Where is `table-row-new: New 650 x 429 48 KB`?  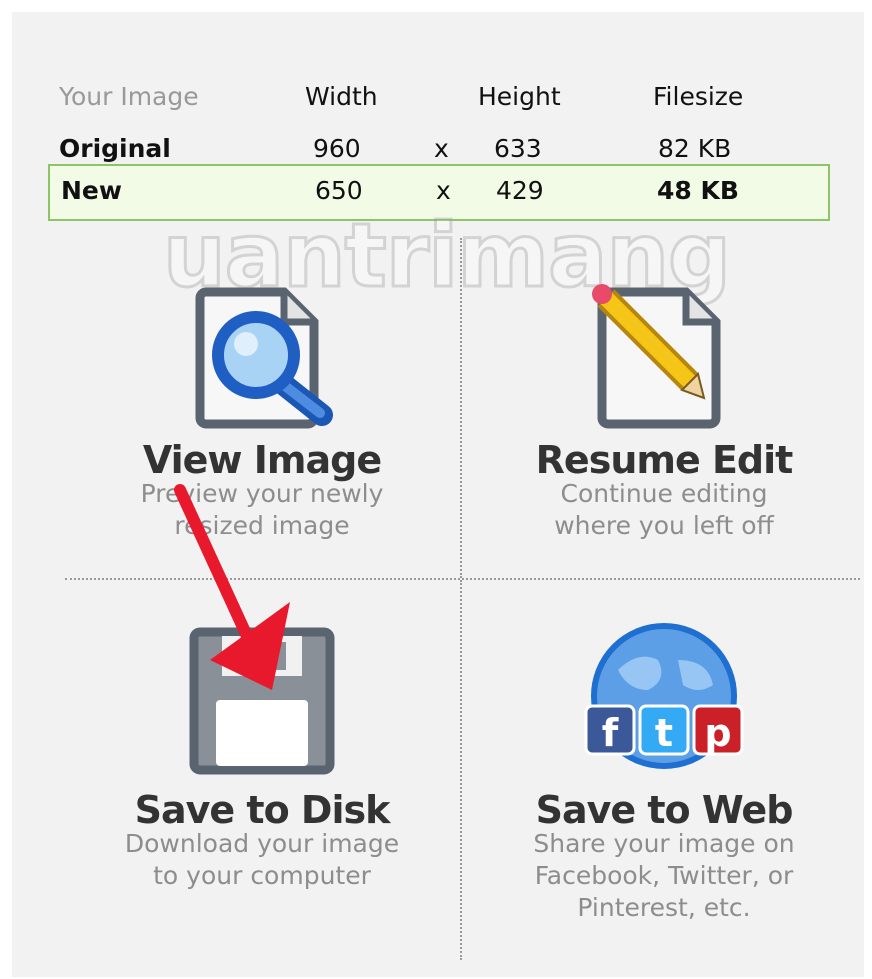
table-row-new: New 650 x 429 48 KB is located at coordinates (439, 192).